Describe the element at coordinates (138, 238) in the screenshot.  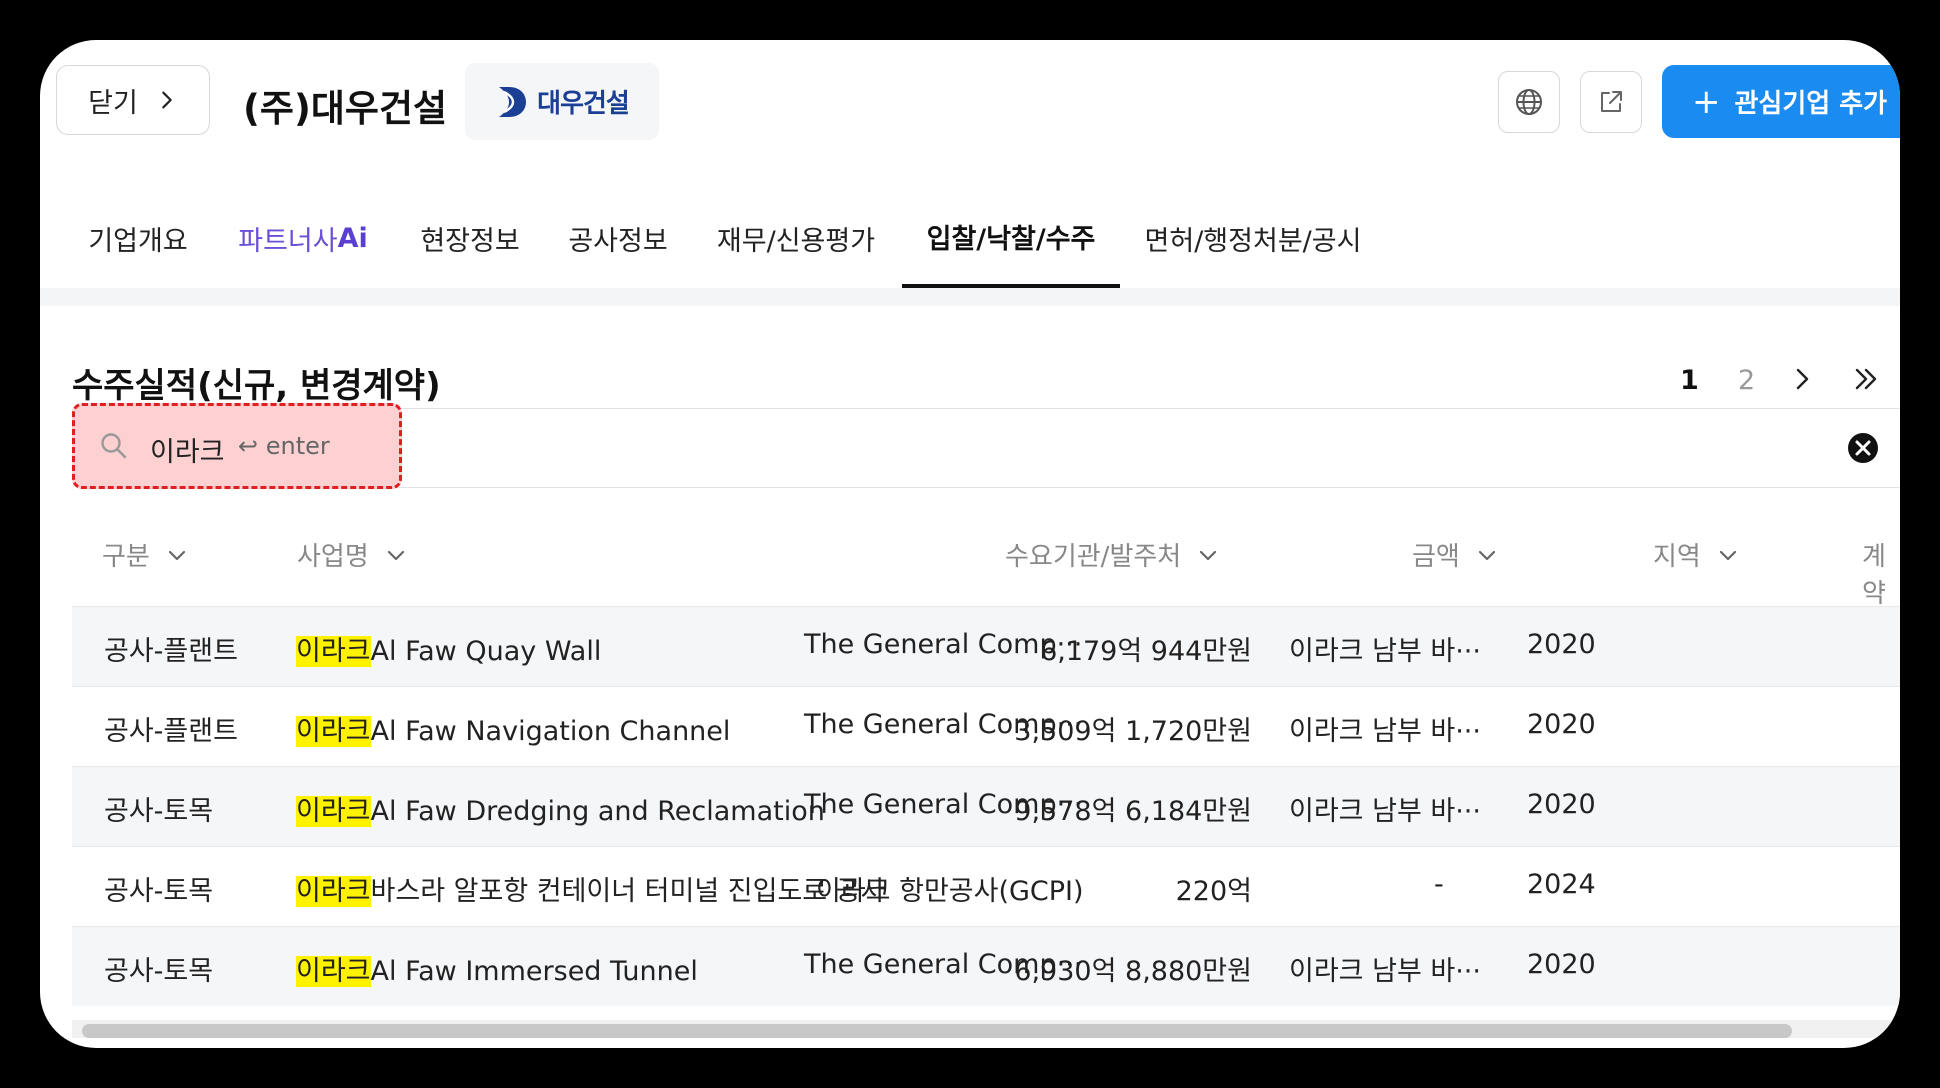
I see `tab-company-overview: 기업개요` at that location.